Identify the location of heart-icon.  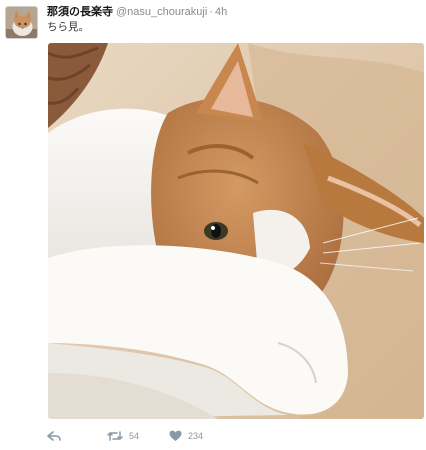
(175, 435).